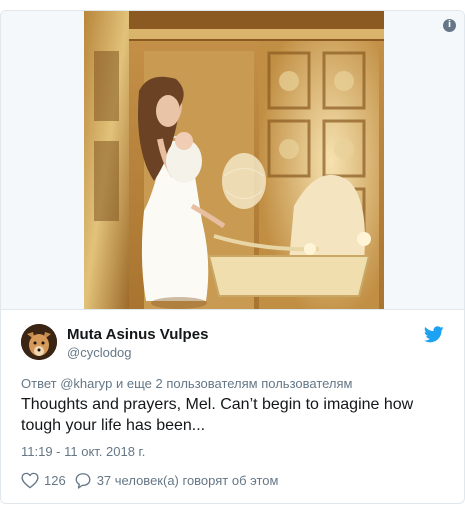 This screenshot has width=465, height=512. What do you see at coordinates (83, 480) in the screenshot?
I see `comment-bubble-icon` at bounding box center [83, 480].